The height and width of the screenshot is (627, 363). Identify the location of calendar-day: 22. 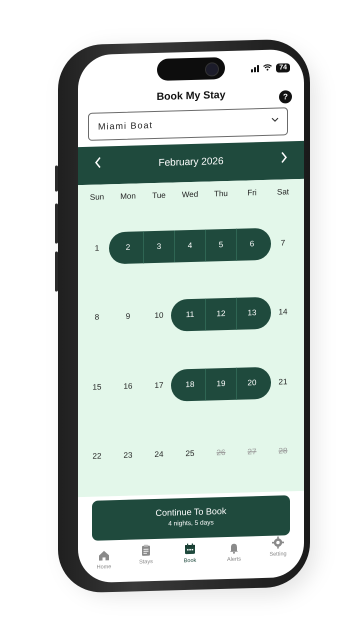
(97, 456).